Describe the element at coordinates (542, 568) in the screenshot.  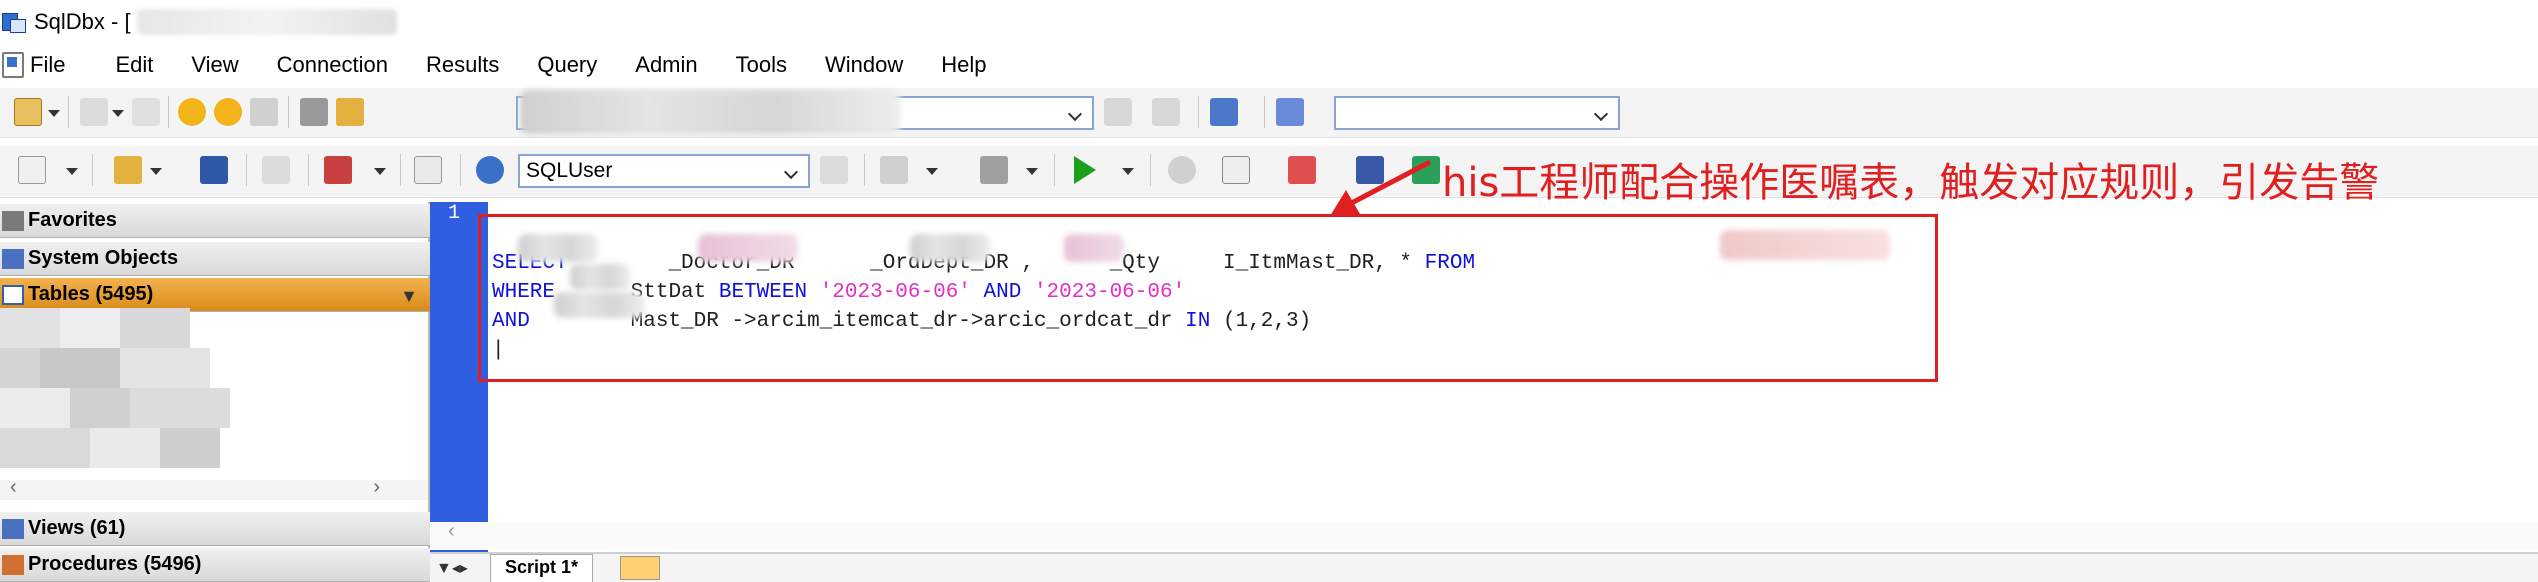
I see `tab-script-1: Script 1*` at that location.